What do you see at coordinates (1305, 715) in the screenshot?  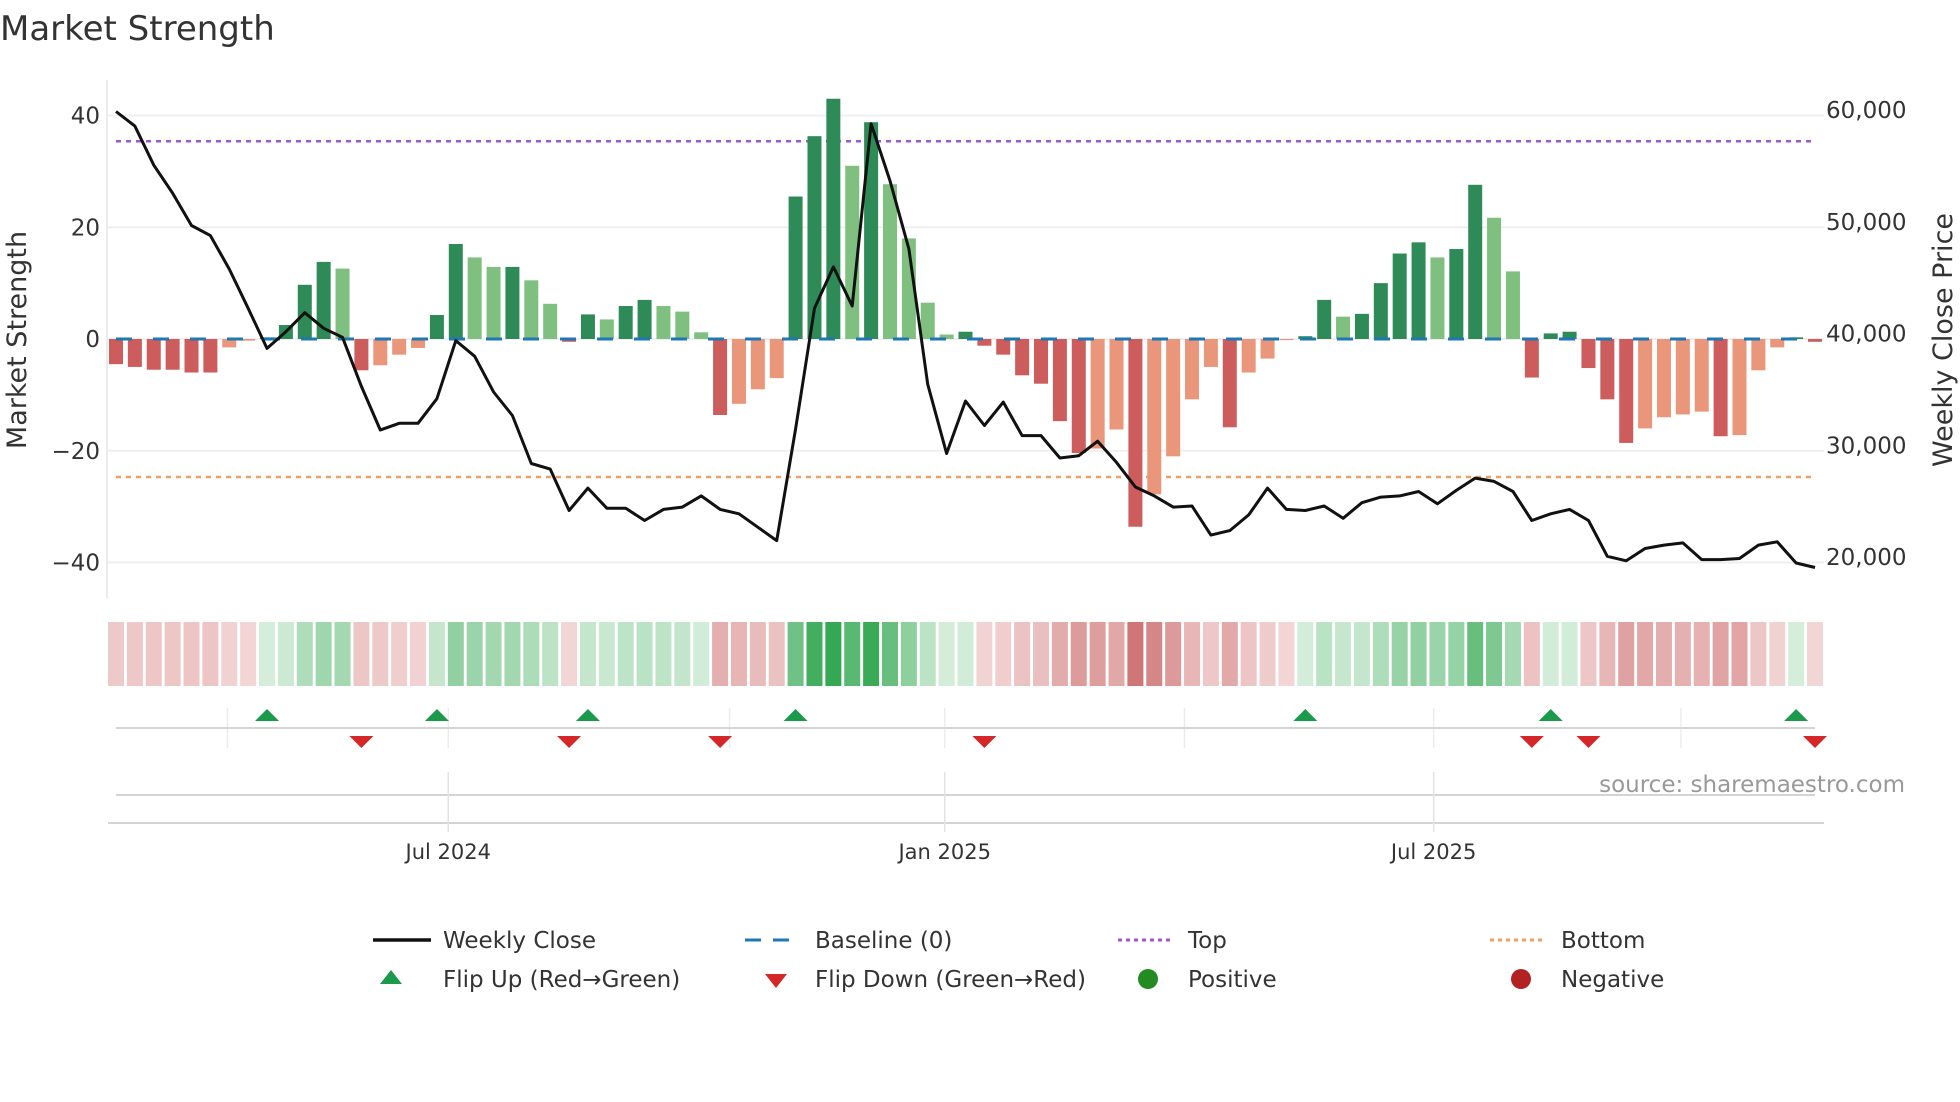 I see `flip-up-marker` at bounding box center [1305, 715].